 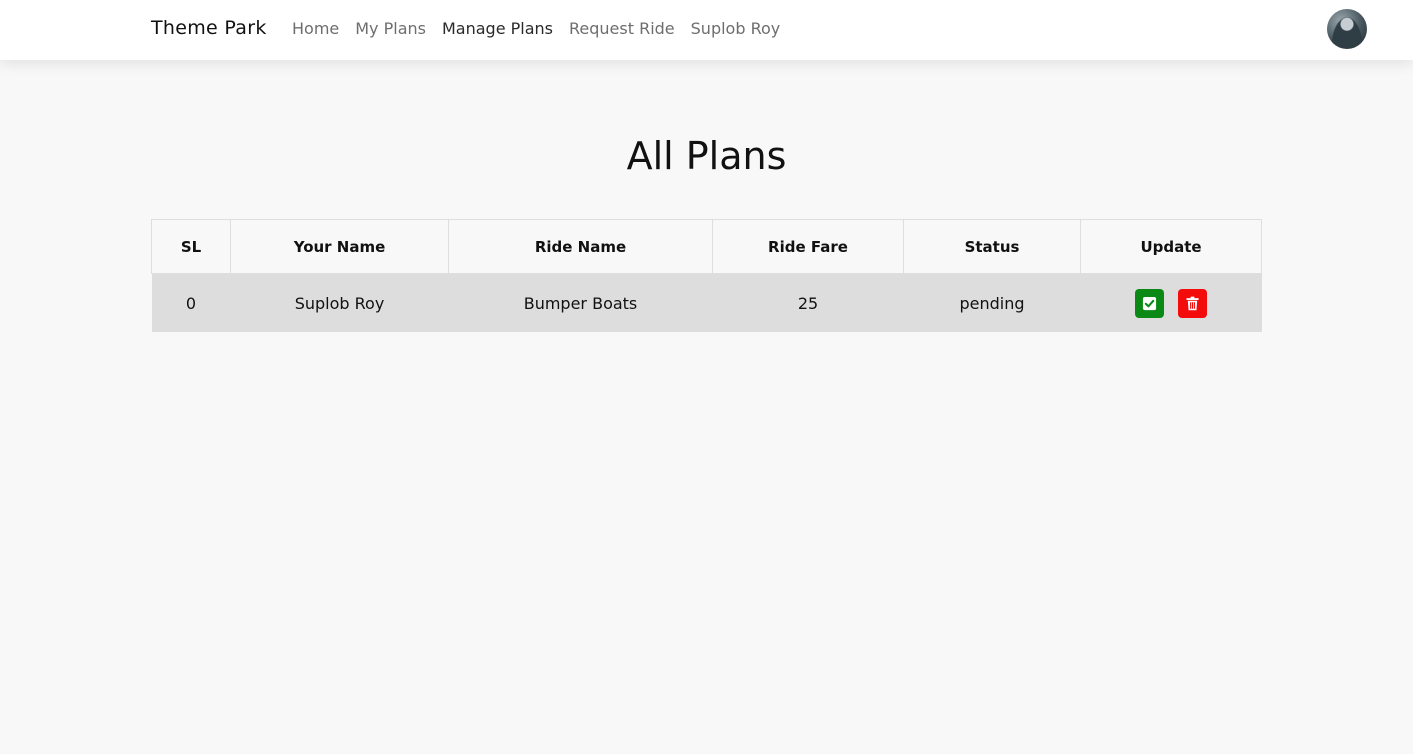 I want to click on column-header-your-name: Your Name, so click(x=339, y=246).